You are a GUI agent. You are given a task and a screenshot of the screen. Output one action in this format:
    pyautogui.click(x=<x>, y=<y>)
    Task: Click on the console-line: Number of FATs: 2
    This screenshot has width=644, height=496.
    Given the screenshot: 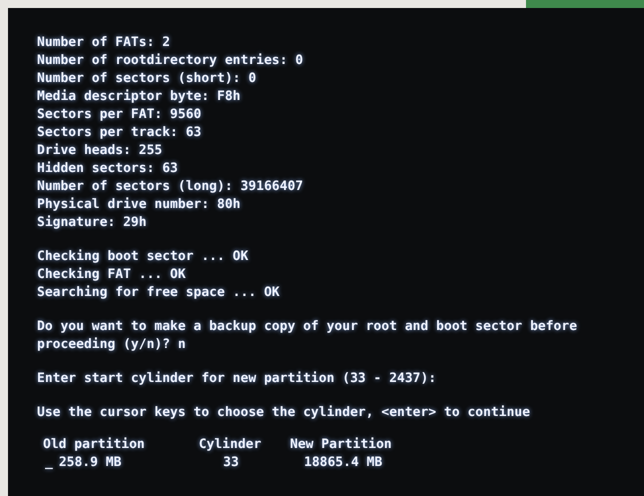 What is the action you would take?
    pyautogui.click(x=104, y=43)
    